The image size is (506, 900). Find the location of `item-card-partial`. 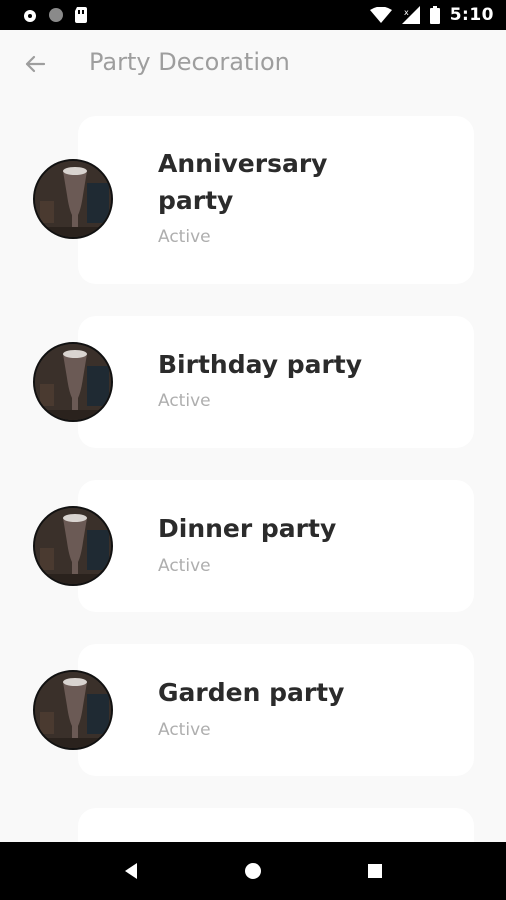

item-card-partial is located at coordinates (276, 825).